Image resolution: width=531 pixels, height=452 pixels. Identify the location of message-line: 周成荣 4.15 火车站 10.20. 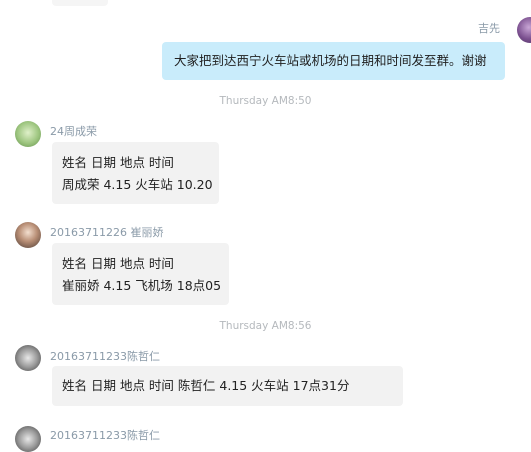
(137, 184).